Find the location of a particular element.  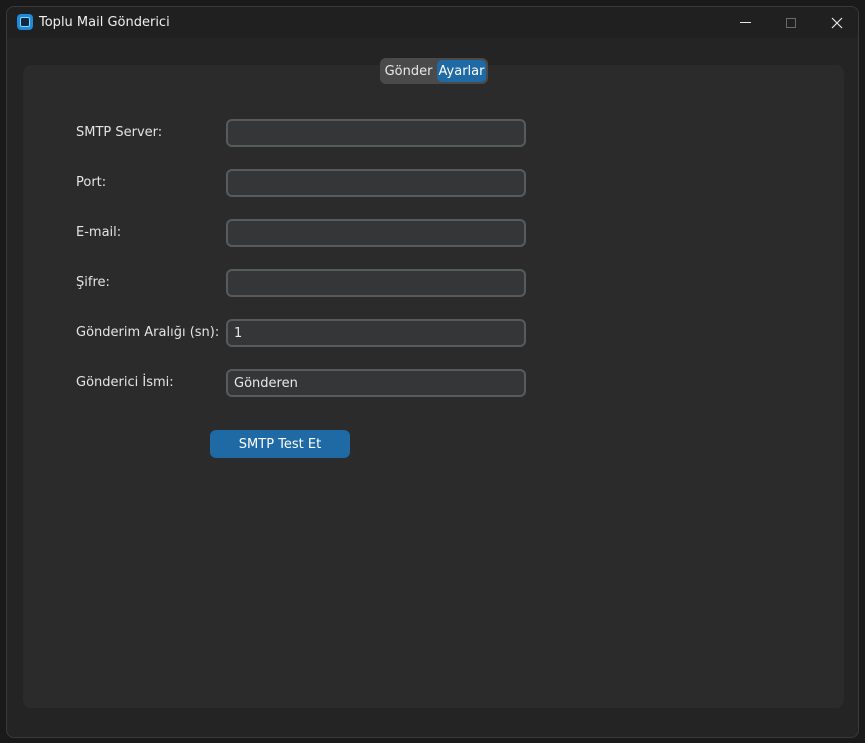

email-row: E-mail: is located at coordinates (433, 233).